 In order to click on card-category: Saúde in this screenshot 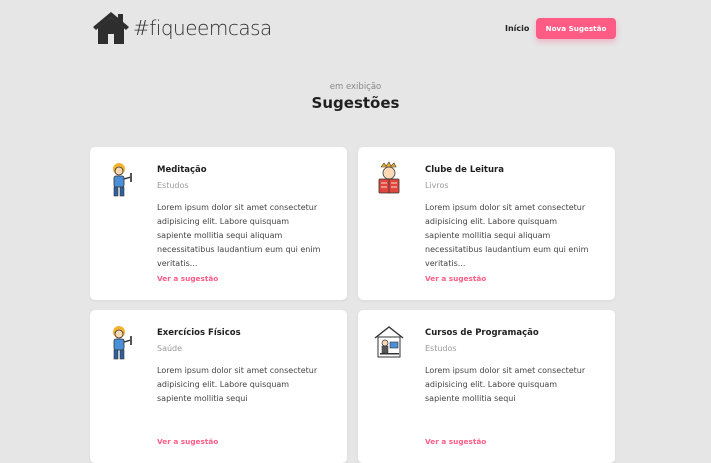, I will do `click(170, 348)`.